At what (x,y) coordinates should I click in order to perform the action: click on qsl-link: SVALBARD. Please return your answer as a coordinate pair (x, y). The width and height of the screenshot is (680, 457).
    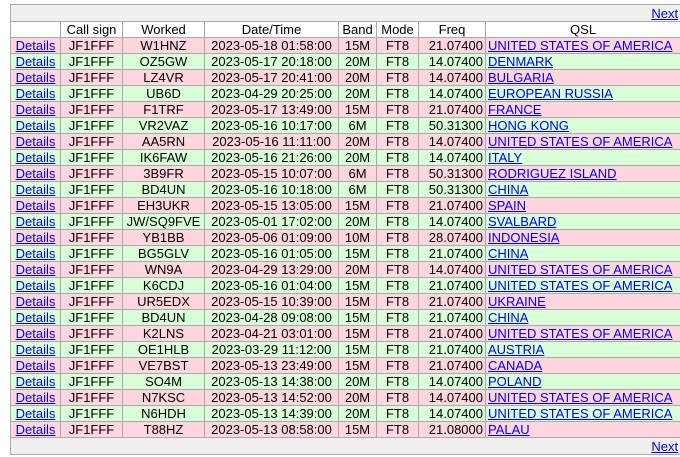
    Looking at the image, I should click on (522, 222).